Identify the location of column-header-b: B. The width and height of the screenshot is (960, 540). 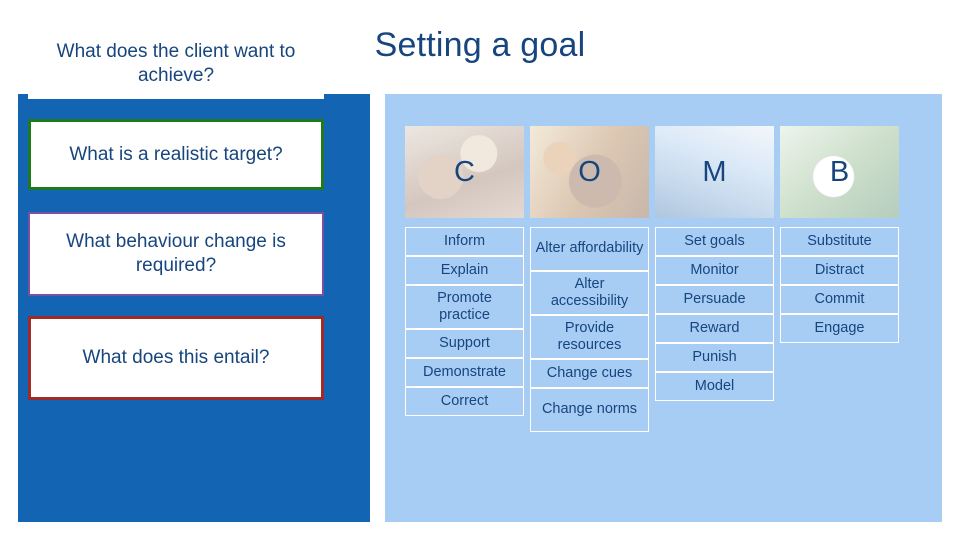
(839, 172).